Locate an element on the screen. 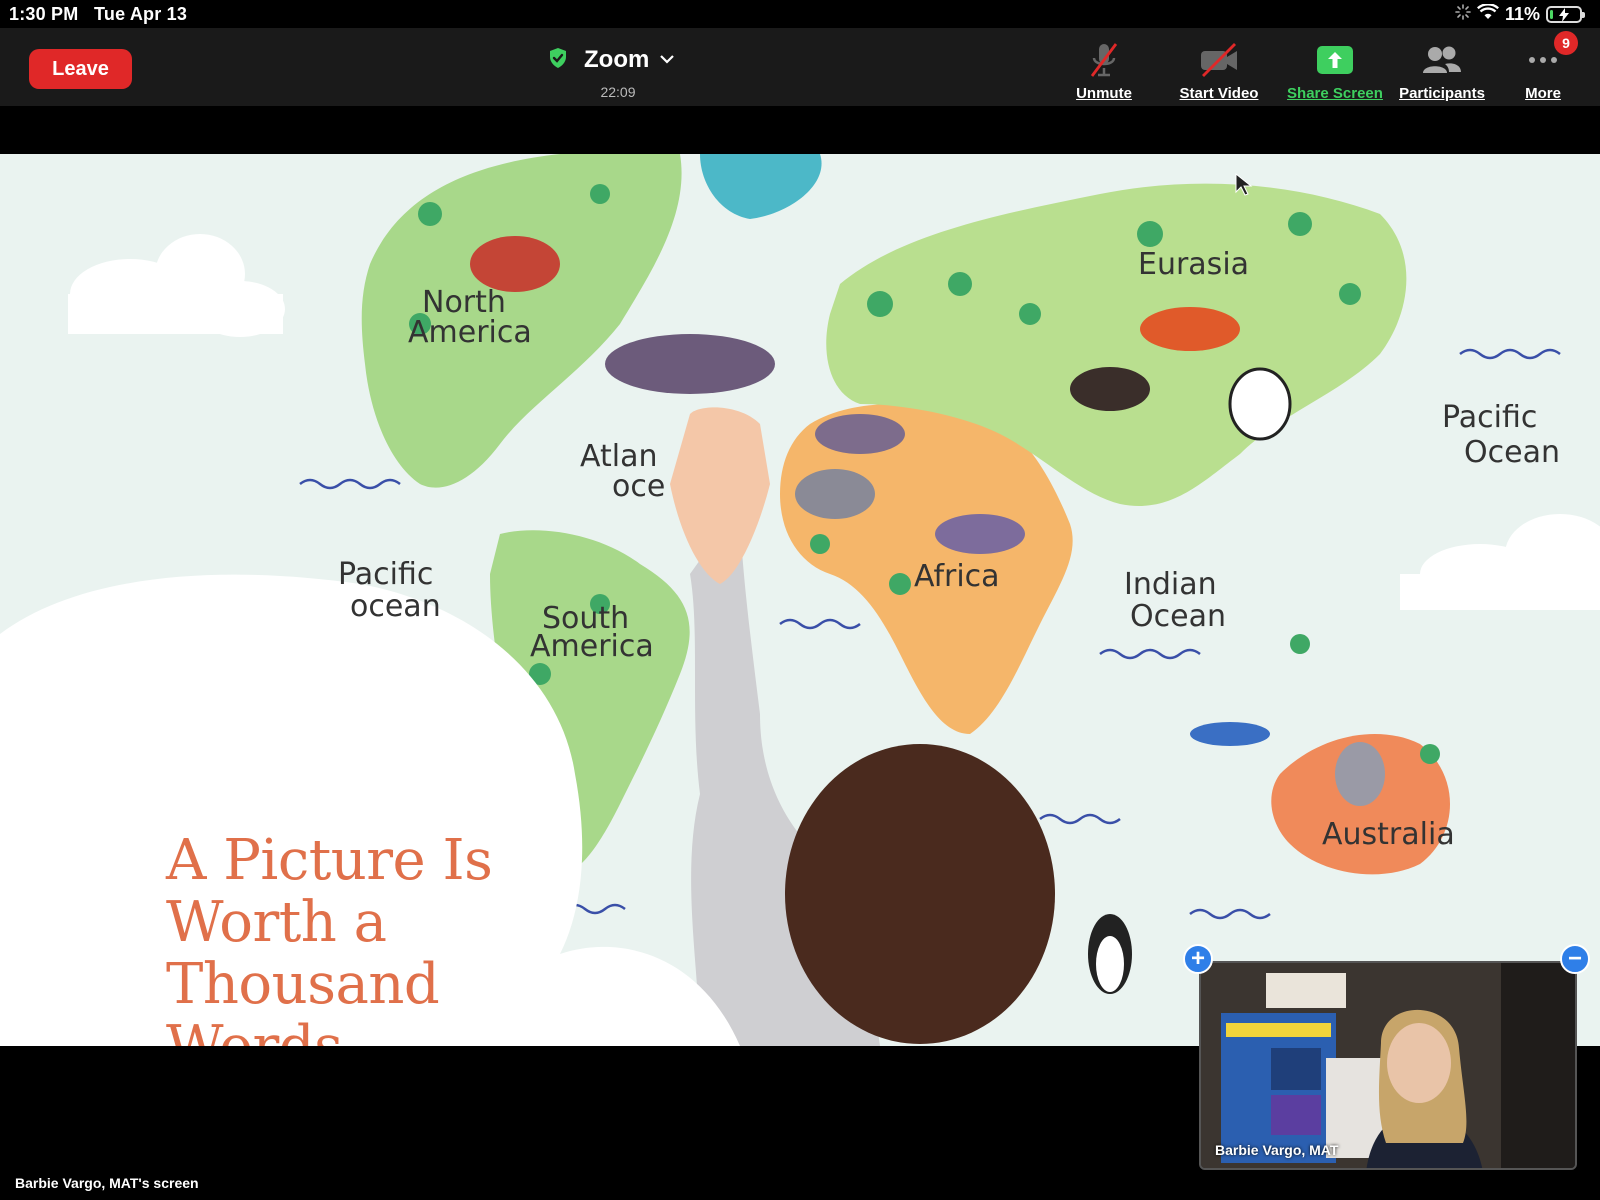 This screenshot has width=1600, height=1200. map-label-pacific-left-1: Pacific is located at coordinates (385, 574).